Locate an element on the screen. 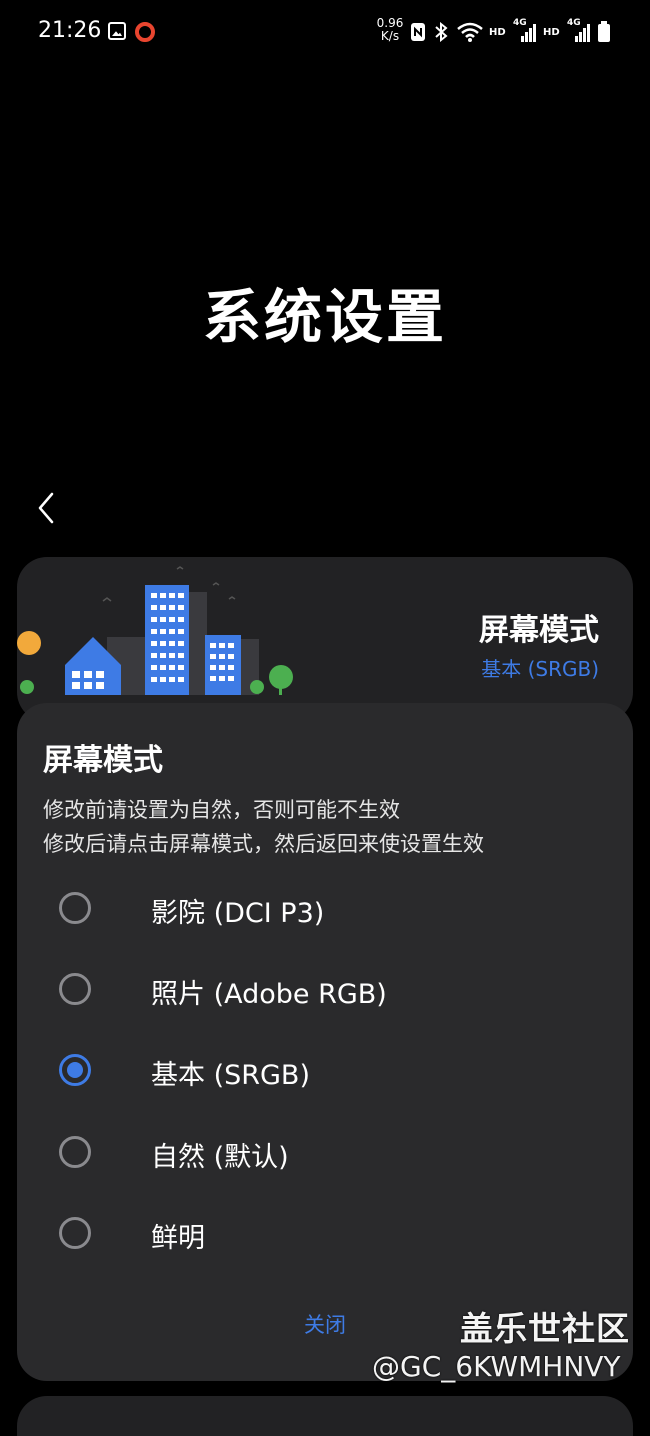  option-label: 基本 (SRGB) is located at coordinates (230, 1075).